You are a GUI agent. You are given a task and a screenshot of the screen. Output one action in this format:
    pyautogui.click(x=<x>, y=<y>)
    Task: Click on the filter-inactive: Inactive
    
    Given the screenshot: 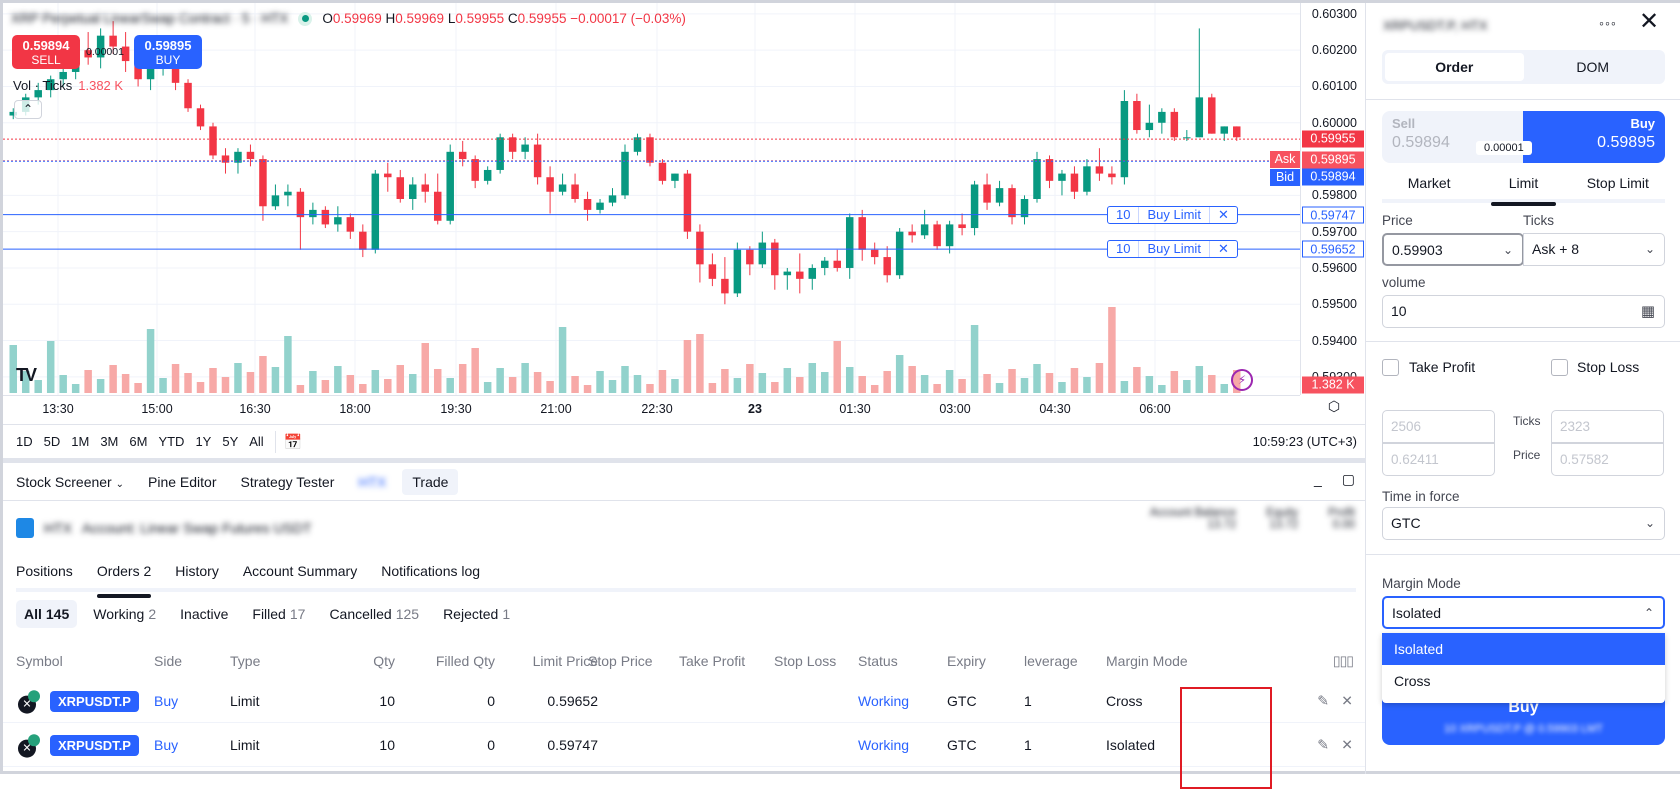 What is the action you would take?
    pyautogui.click(x=204, y=614)
    